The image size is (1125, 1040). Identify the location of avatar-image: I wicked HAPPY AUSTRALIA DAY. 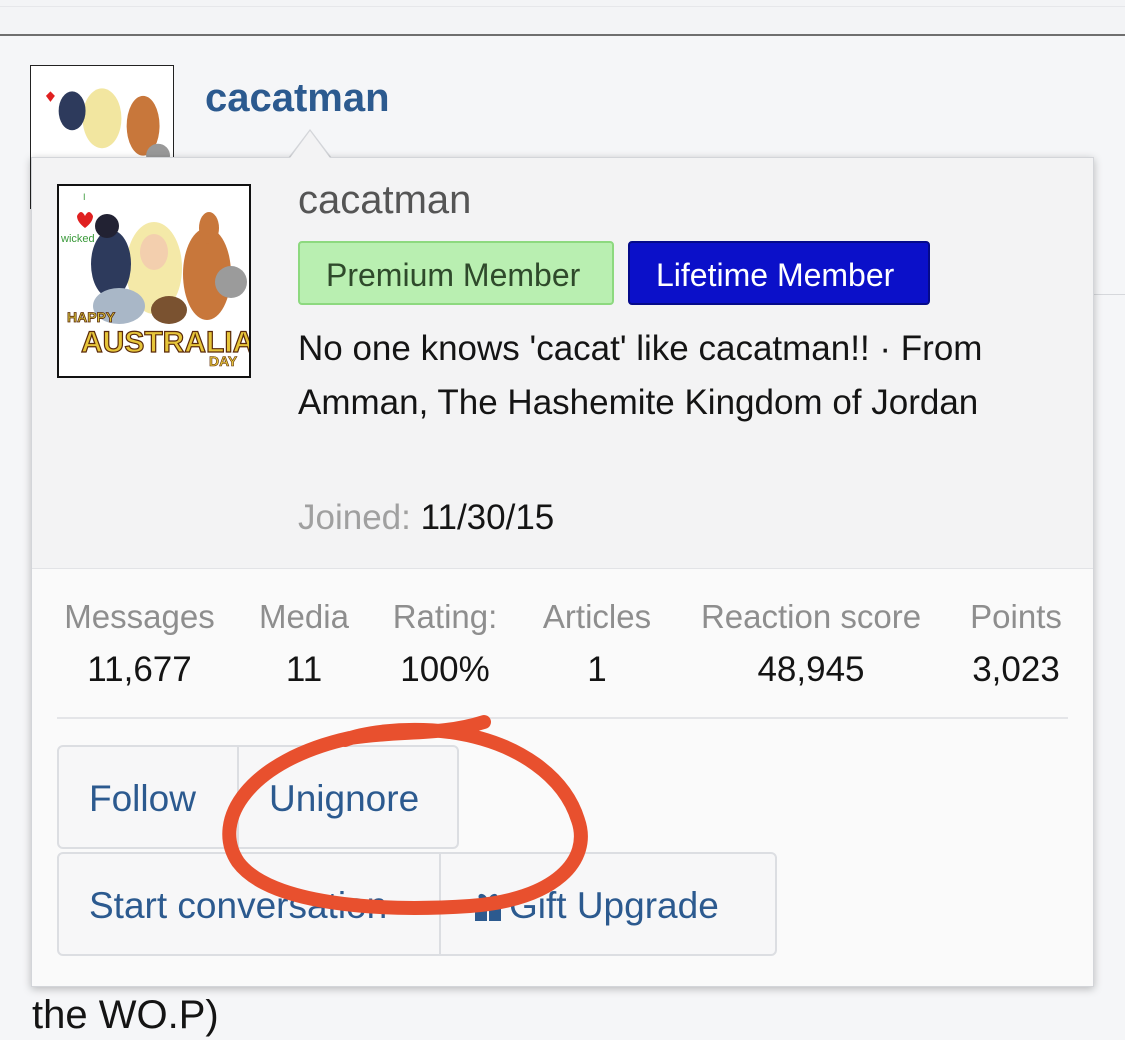
(154, 281).